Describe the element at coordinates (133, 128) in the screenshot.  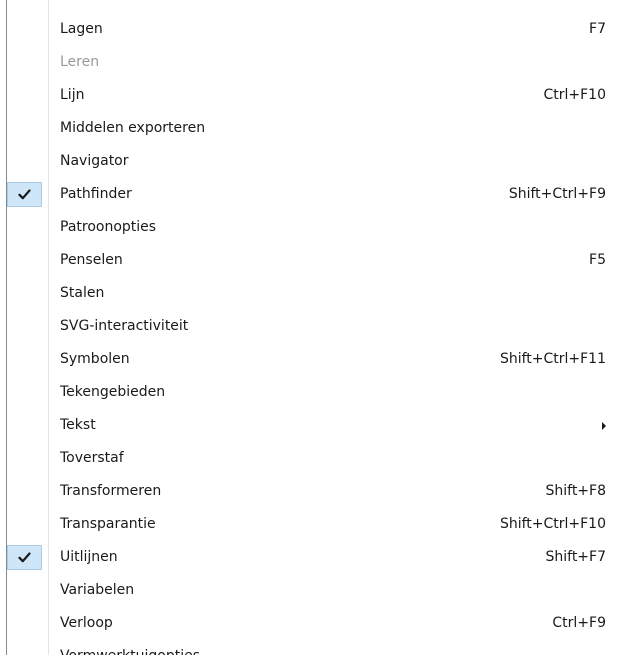
I see `menu-item-label: Middelen exporteren` at that location.